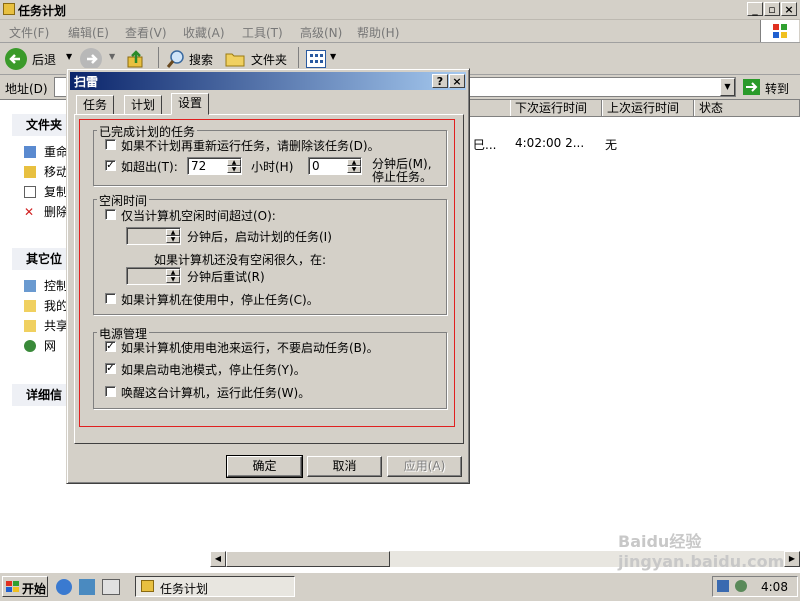 This screenshot has height=601, width=800. What do you see at coordinates (87, 587) in the screenshot?
I see `explorer-icon` at bounding box center [87, 587].